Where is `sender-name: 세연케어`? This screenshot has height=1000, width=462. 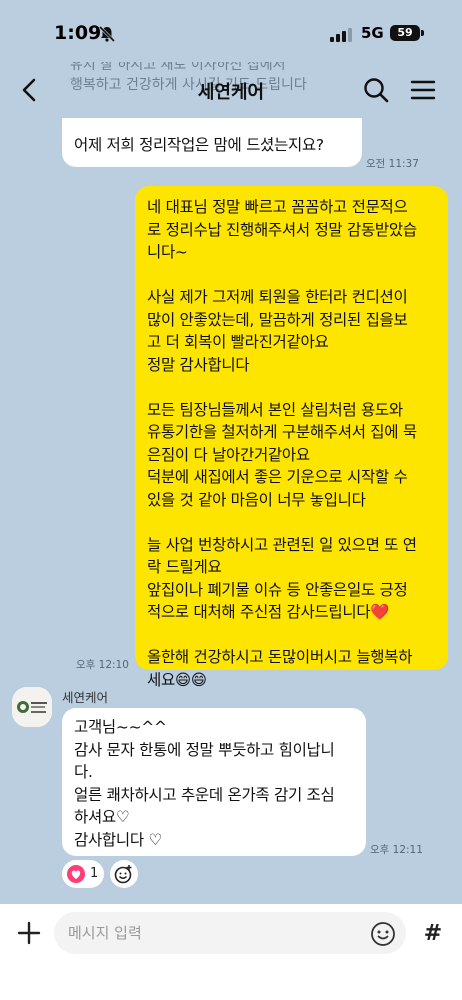 sender-name: 세연케어 is located at coordinates (85, 697).